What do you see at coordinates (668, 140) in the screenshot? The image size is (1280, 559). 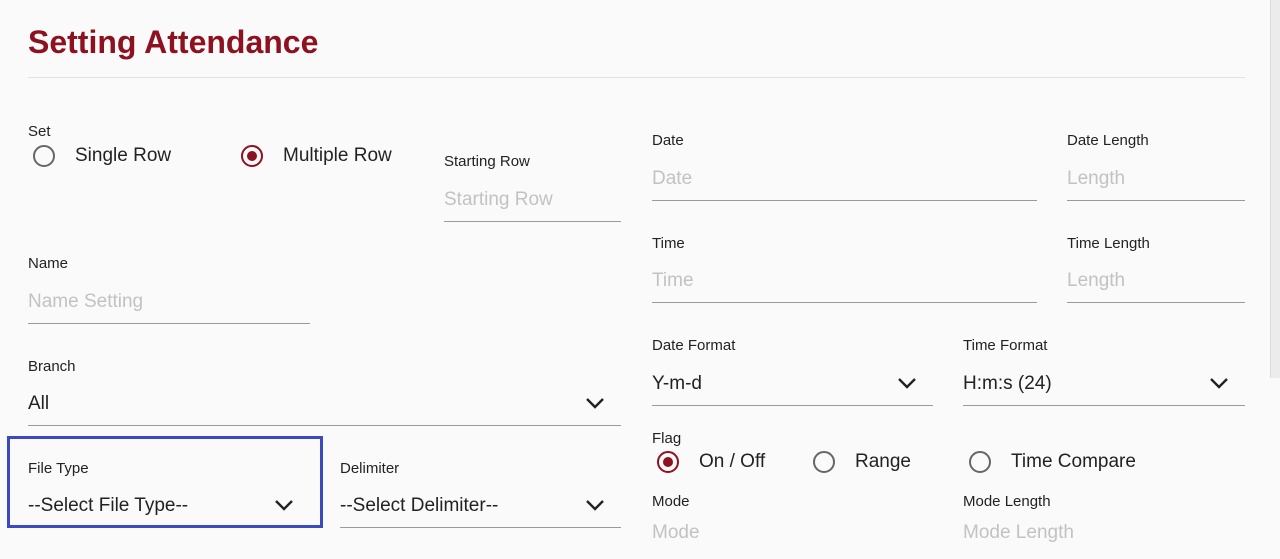 I see `date-label: Date` at bounding box center [668, 140].